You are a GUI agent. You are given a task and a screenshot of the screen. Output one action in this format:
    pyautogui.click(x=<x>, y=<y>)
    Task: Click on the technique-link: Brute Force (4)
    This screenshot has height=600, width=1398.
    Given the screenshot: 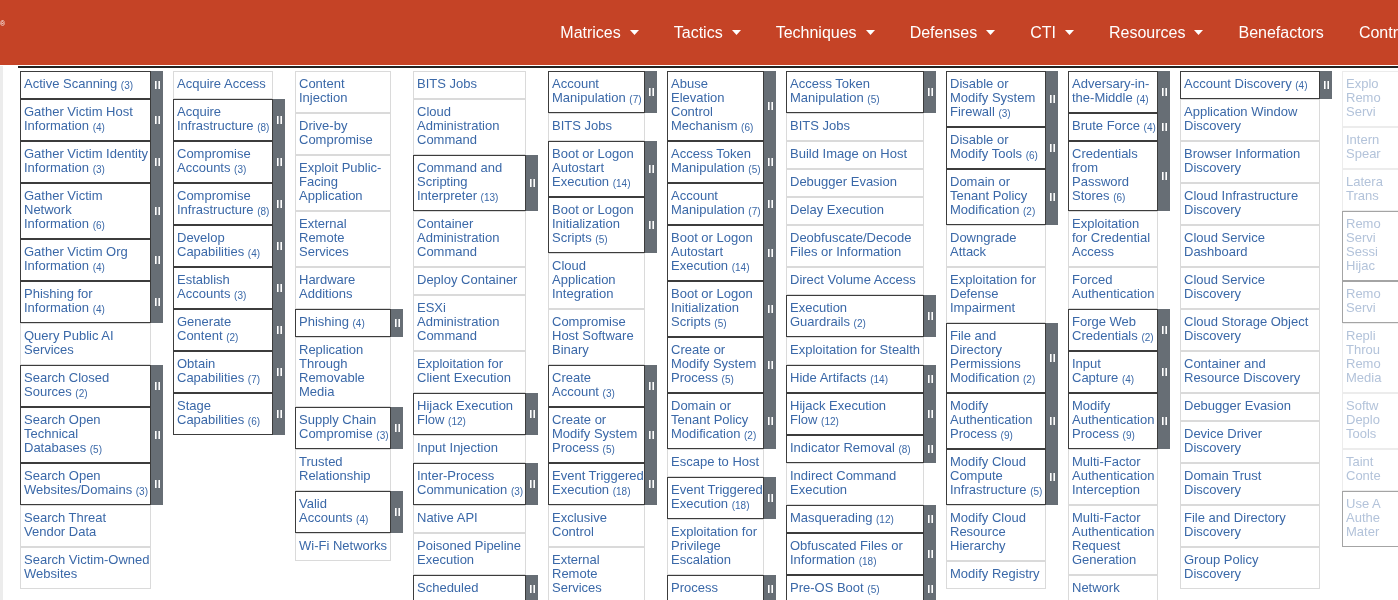 What is the action you would take?
    pyautogui.click(x=1113, y=127)
    